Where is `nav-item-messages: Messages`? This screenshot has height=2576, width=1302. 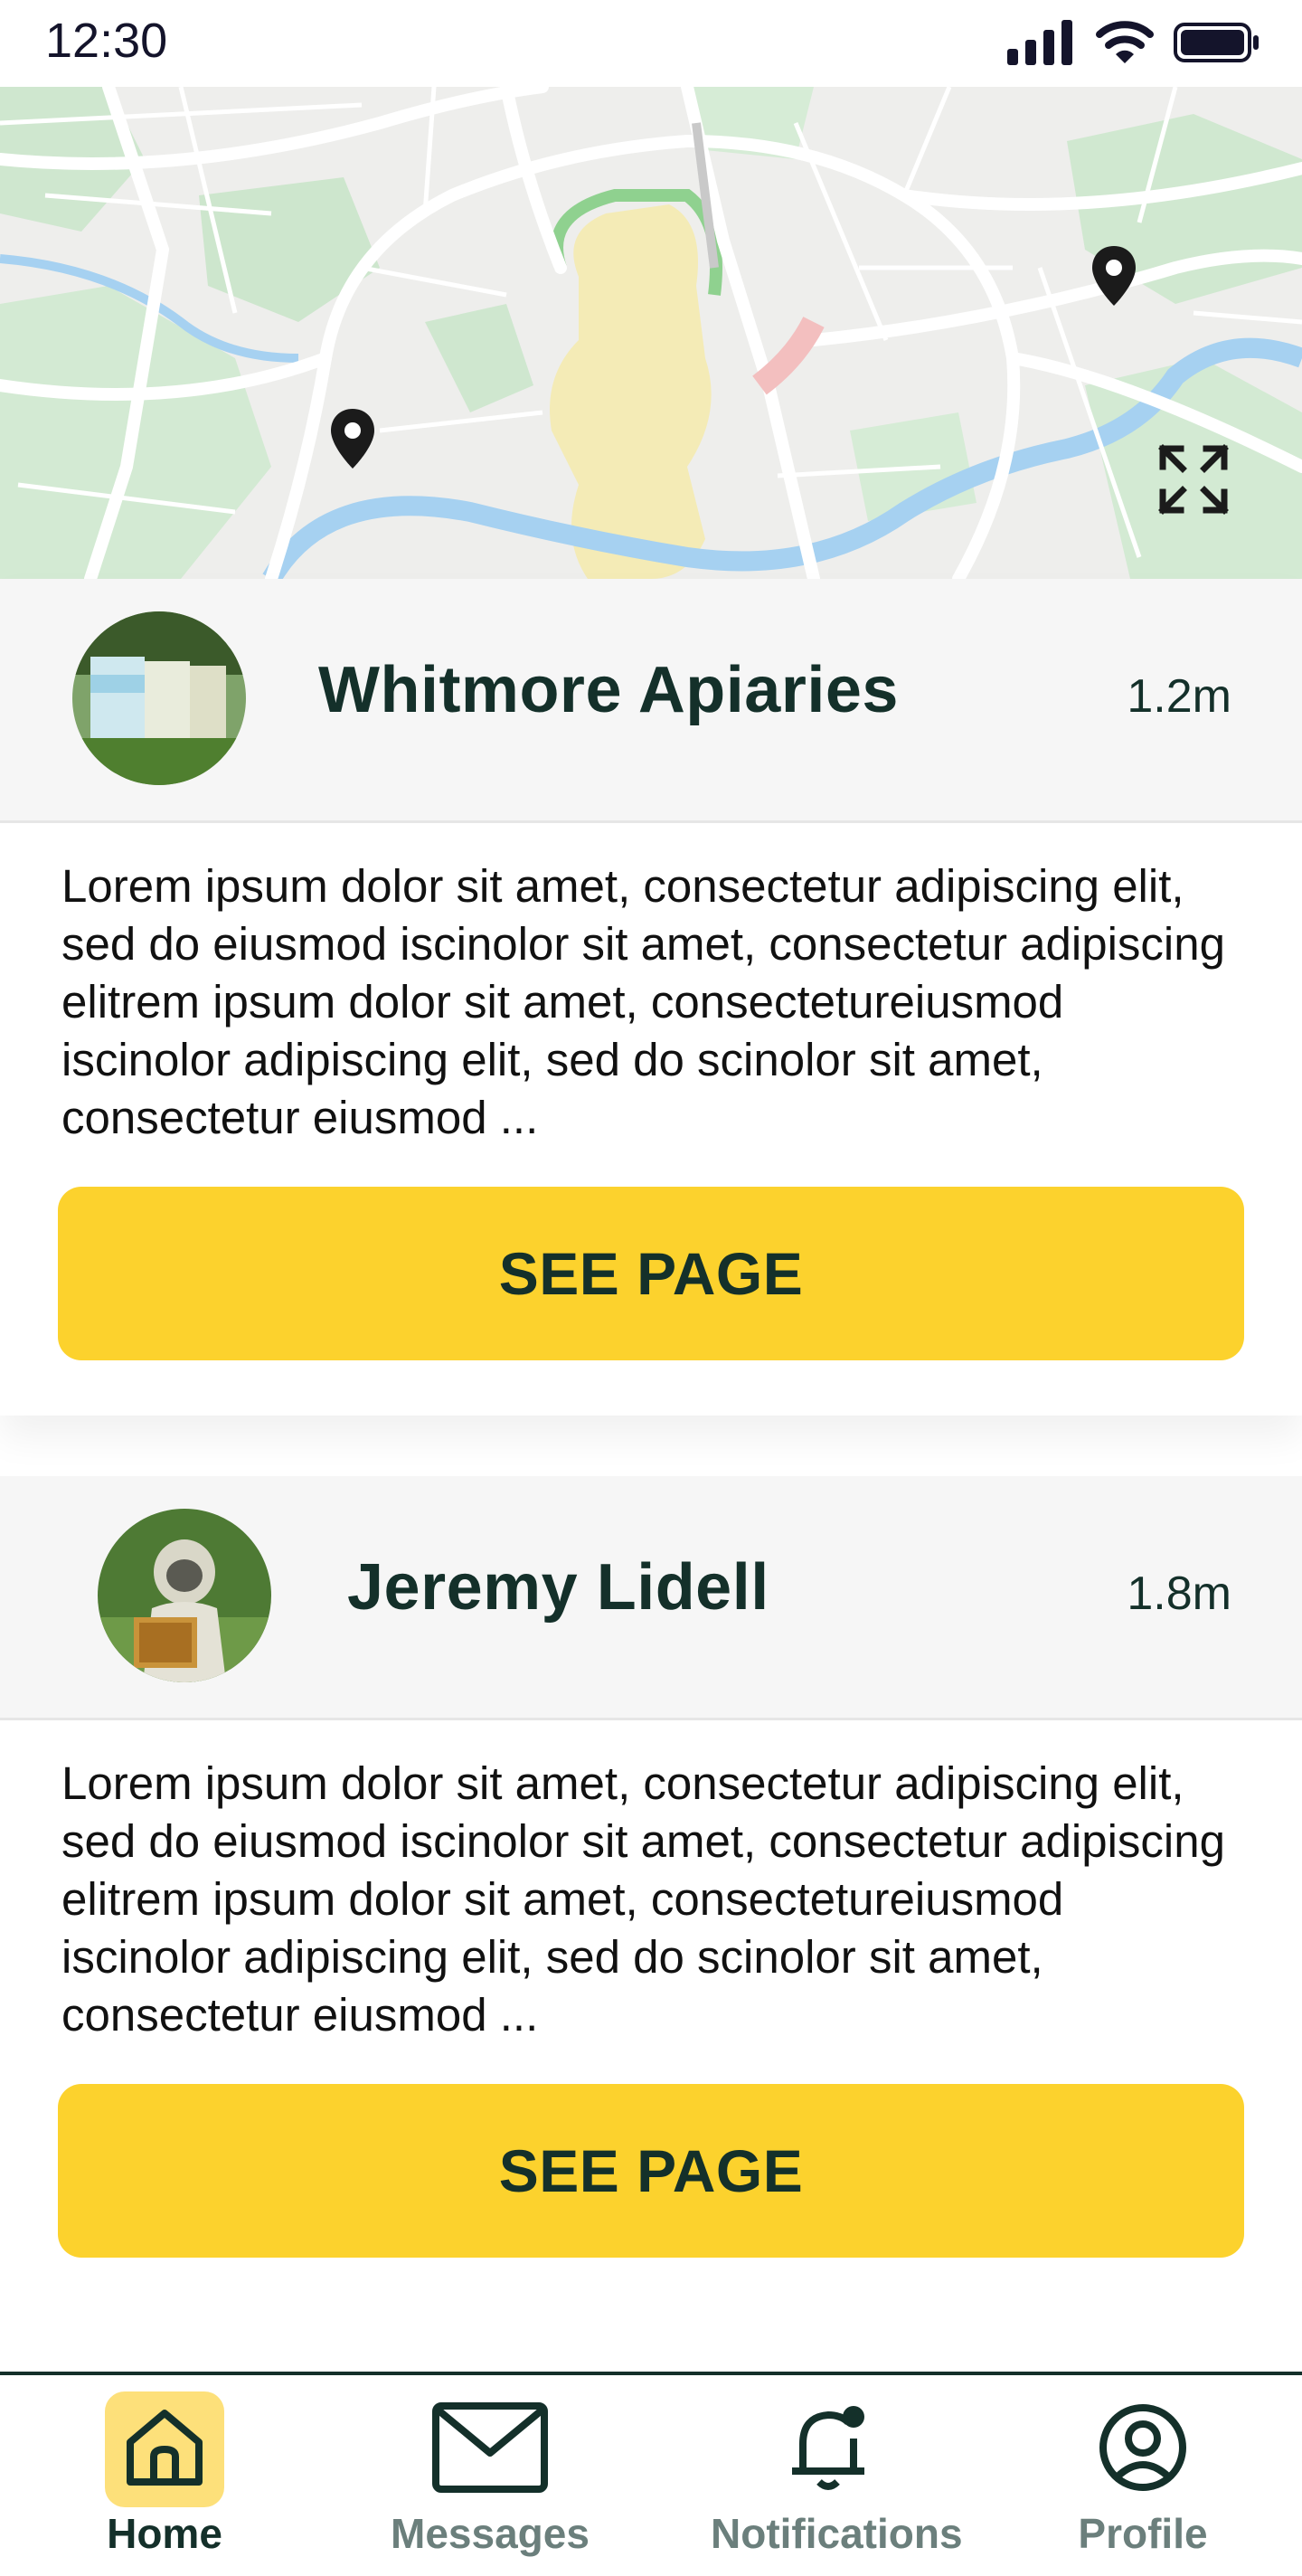
nav-item-messages: Messages is located at coordinates (491, 2475).